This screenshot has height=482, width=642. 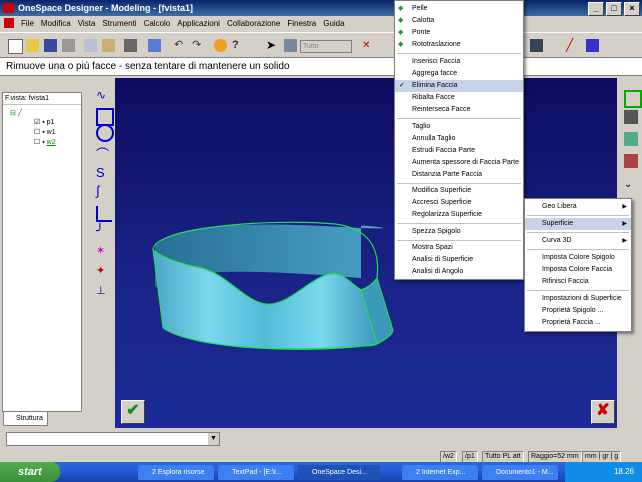 What do you see at coordinates (459, 248) in the screenshot?
I see `menu-item-mostra-spazi: Mostra Spazi` at bounding box center [459, 248].